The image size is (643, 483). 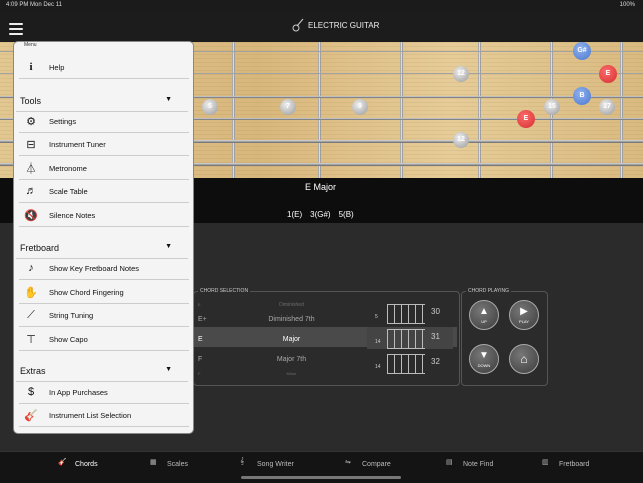 What do you see at coordinates (102, 371) in the screenshot?
I see `menu-section-extras: Extras ▼` at bounding box center [102, 371].